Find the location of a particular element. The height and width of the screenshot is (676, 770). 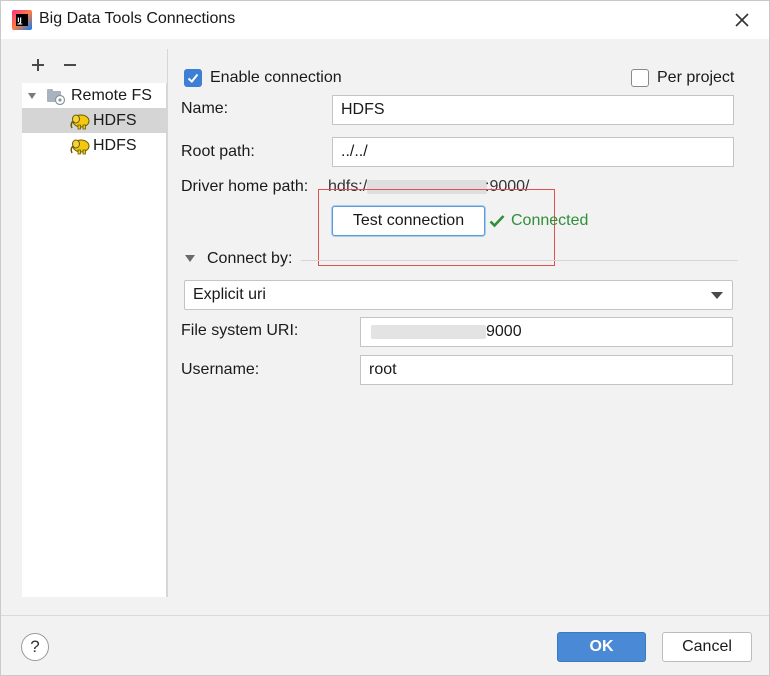

window-title: Big Data Tools Connections is located at coordinates (137, 18).